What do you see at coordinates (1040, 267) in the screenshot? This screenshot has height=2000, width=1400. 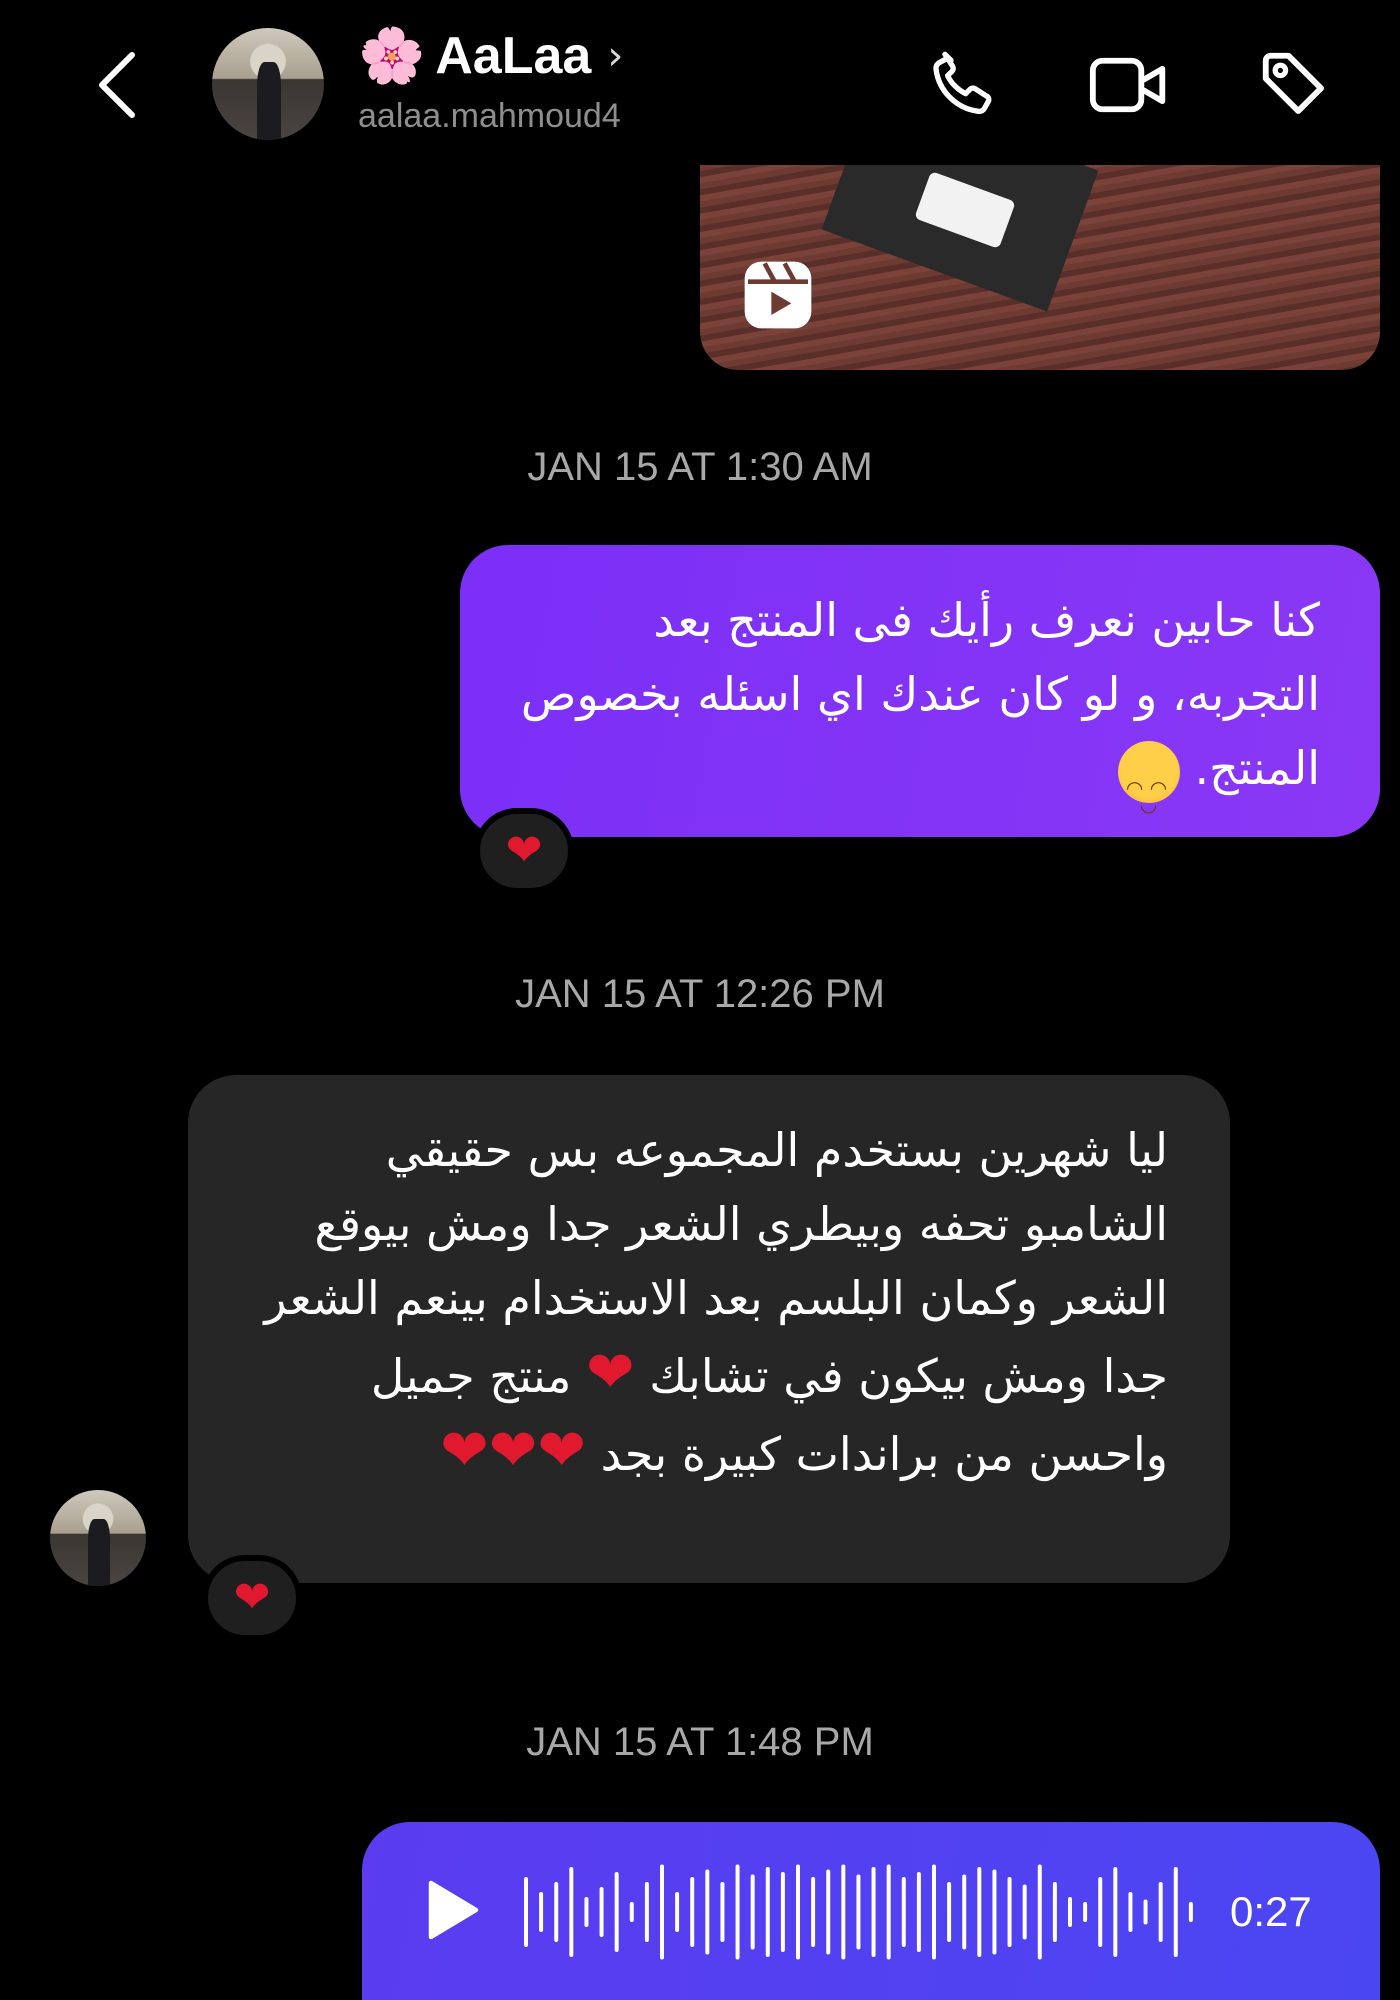 I see `shared-reel-preview` at bounding box center [1040, 267].